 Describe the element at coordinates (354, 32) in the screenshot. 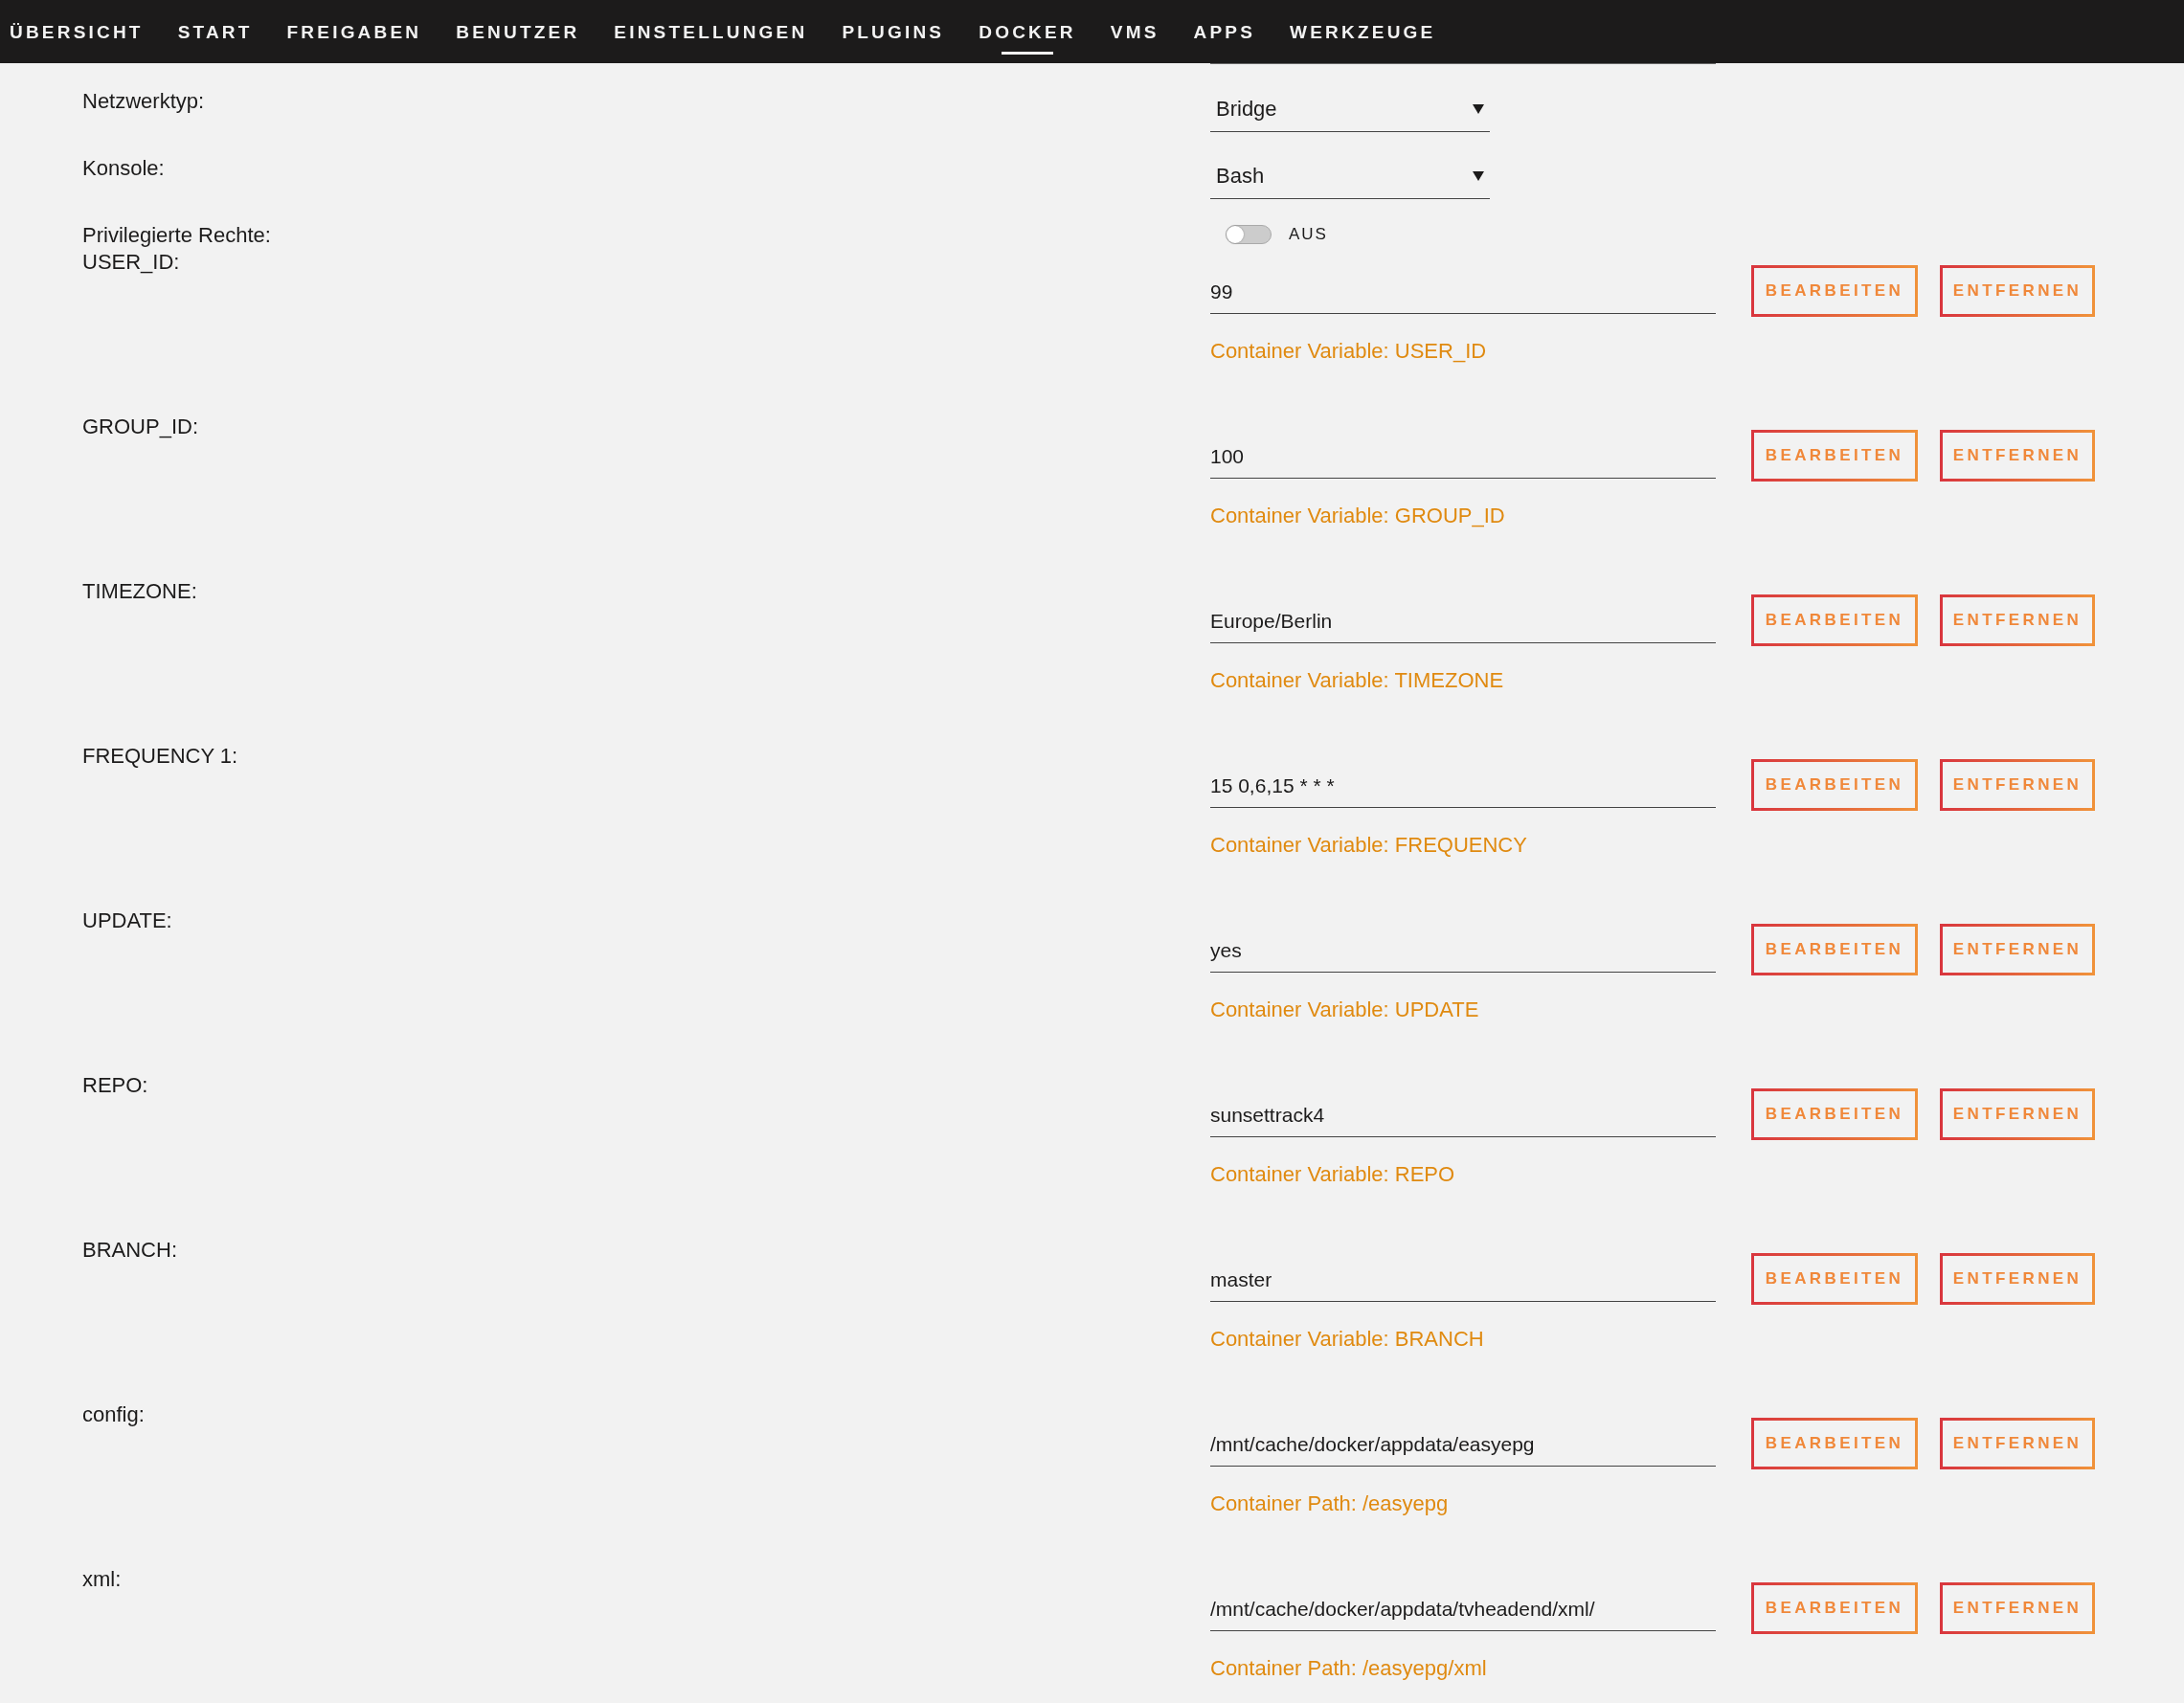

I see `nav-tab: FREIGABEN` at that location.